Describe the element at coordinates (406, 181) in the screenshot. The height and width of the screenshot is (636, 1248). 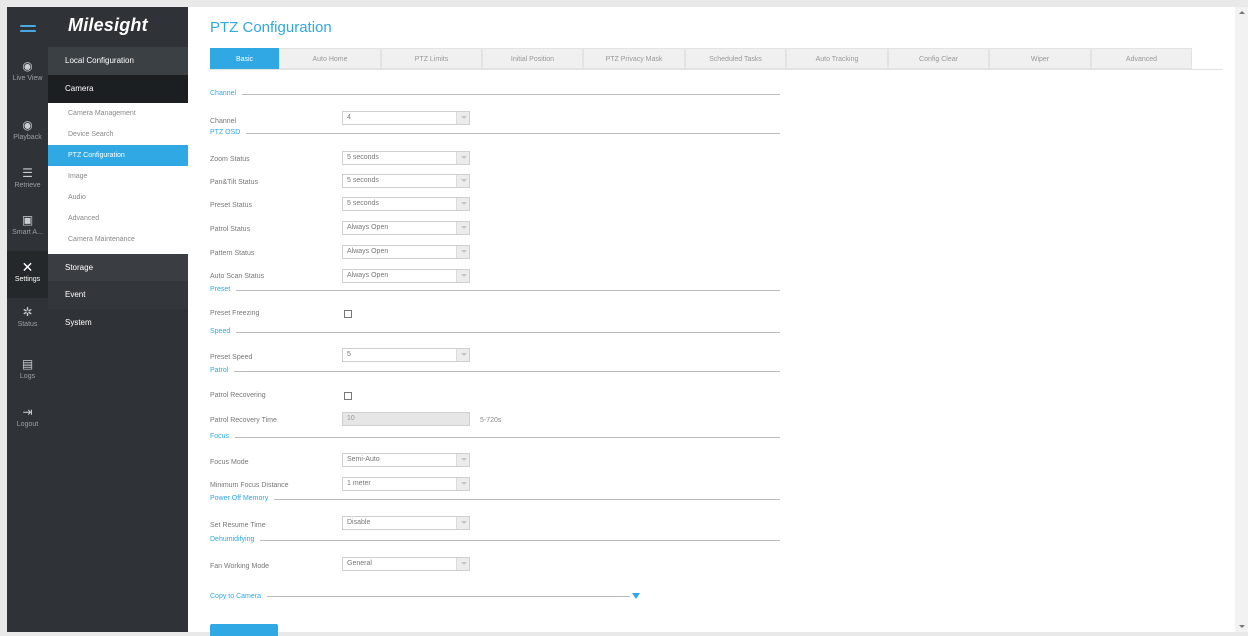
I see `pantilt-status-select: 5 seconds` at that location.